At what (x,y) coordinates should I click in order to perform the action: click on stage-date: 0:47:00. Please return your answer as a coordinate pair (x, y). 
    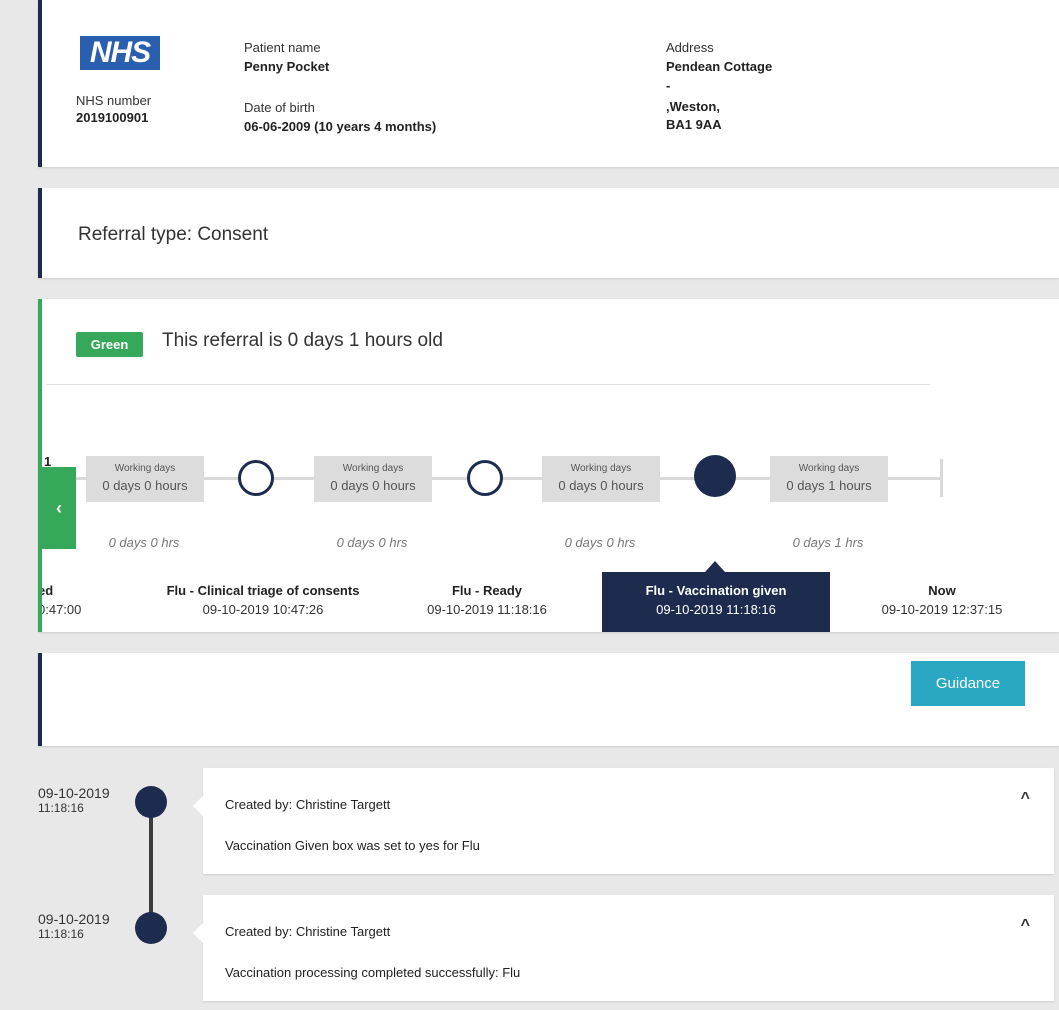
    Looking at the image, I should click on (60, 609).